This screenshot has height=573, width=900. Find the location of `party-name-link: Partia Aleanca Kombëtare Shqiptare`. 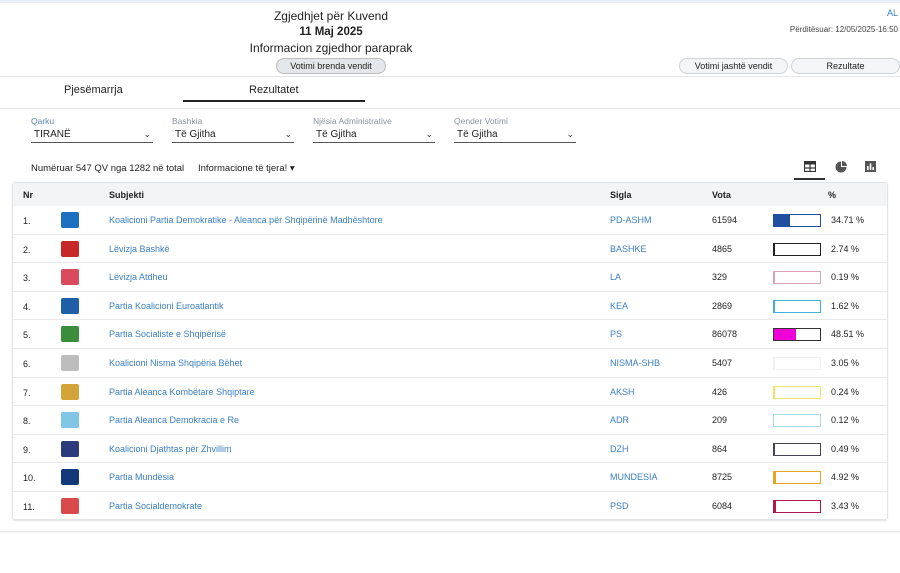

party-name-link: Partia Aleanca Kombëtare Shqiptare is located at coordinates (182, 392).